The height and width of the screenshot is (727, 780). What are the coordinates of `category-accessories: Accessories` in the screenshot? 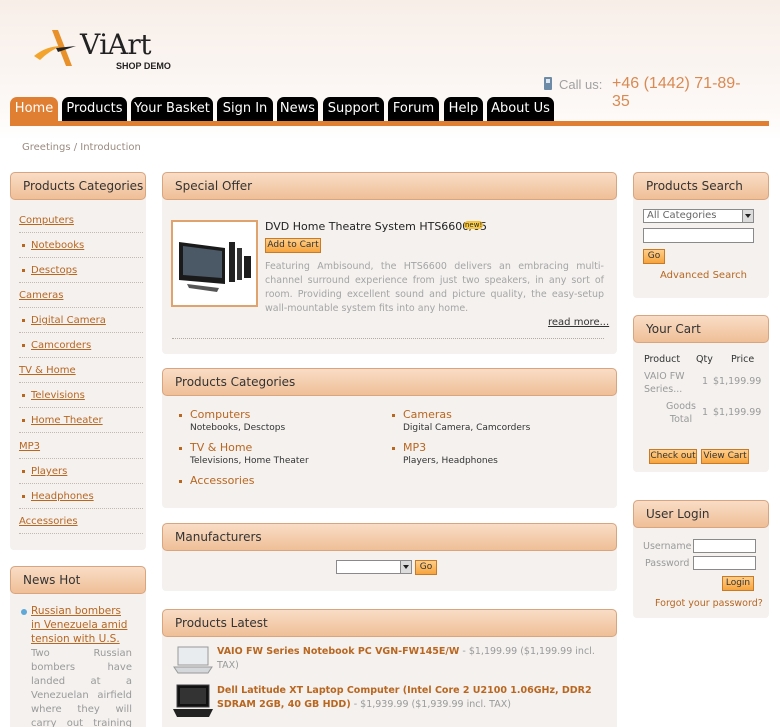 It's located at (81, 521).